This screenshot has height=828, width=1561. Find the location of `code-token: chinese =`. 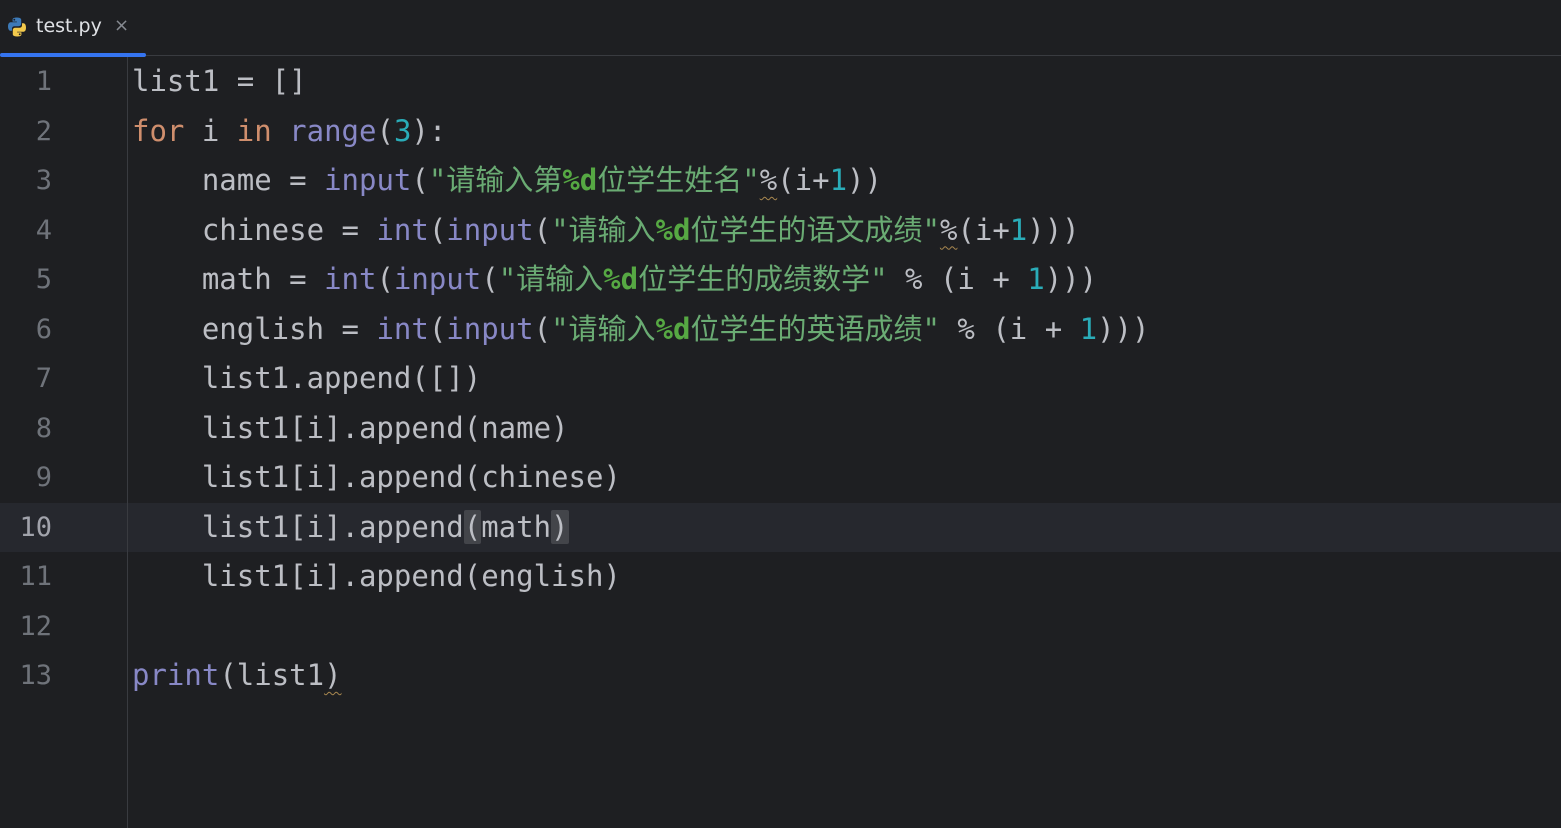

code-token: chinese = is located at coordinates (254, 229).